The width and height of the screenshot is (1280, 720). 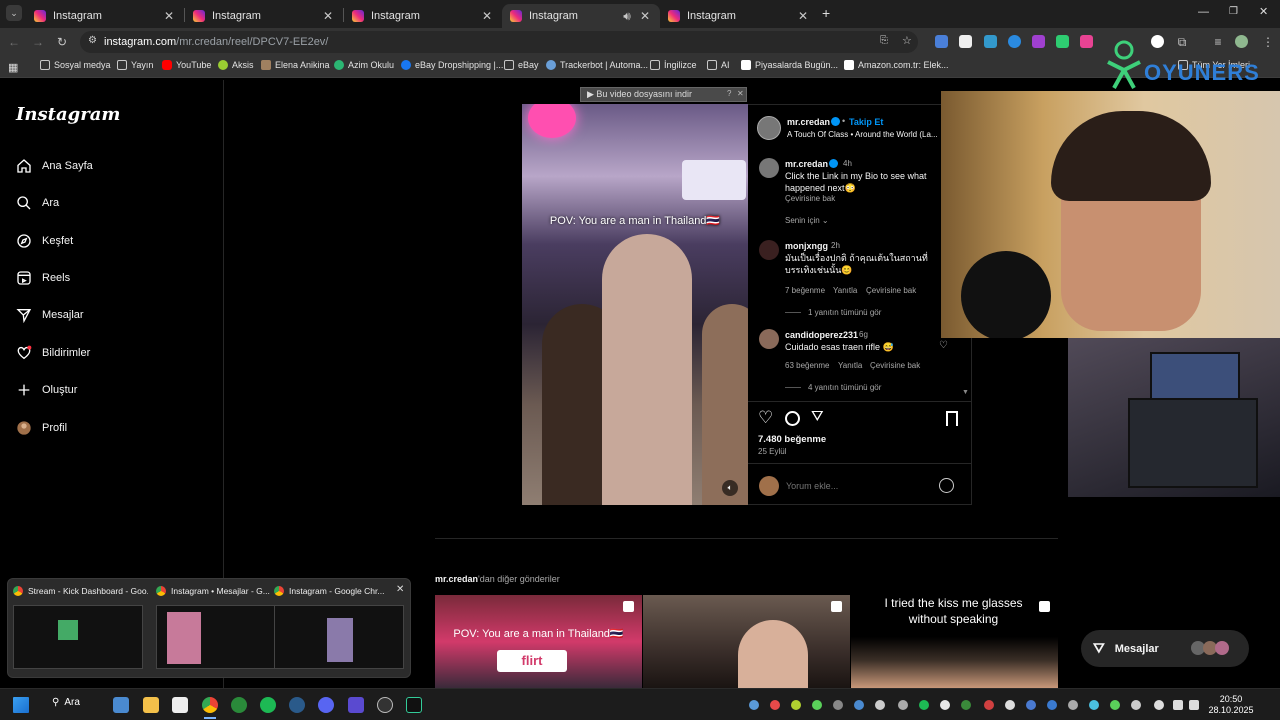 What do you see at coordinates (295, 65) in the screenshot?
I see `bookmark-elena-anikina: Elena Anikina` at bounding box center [295, 65].